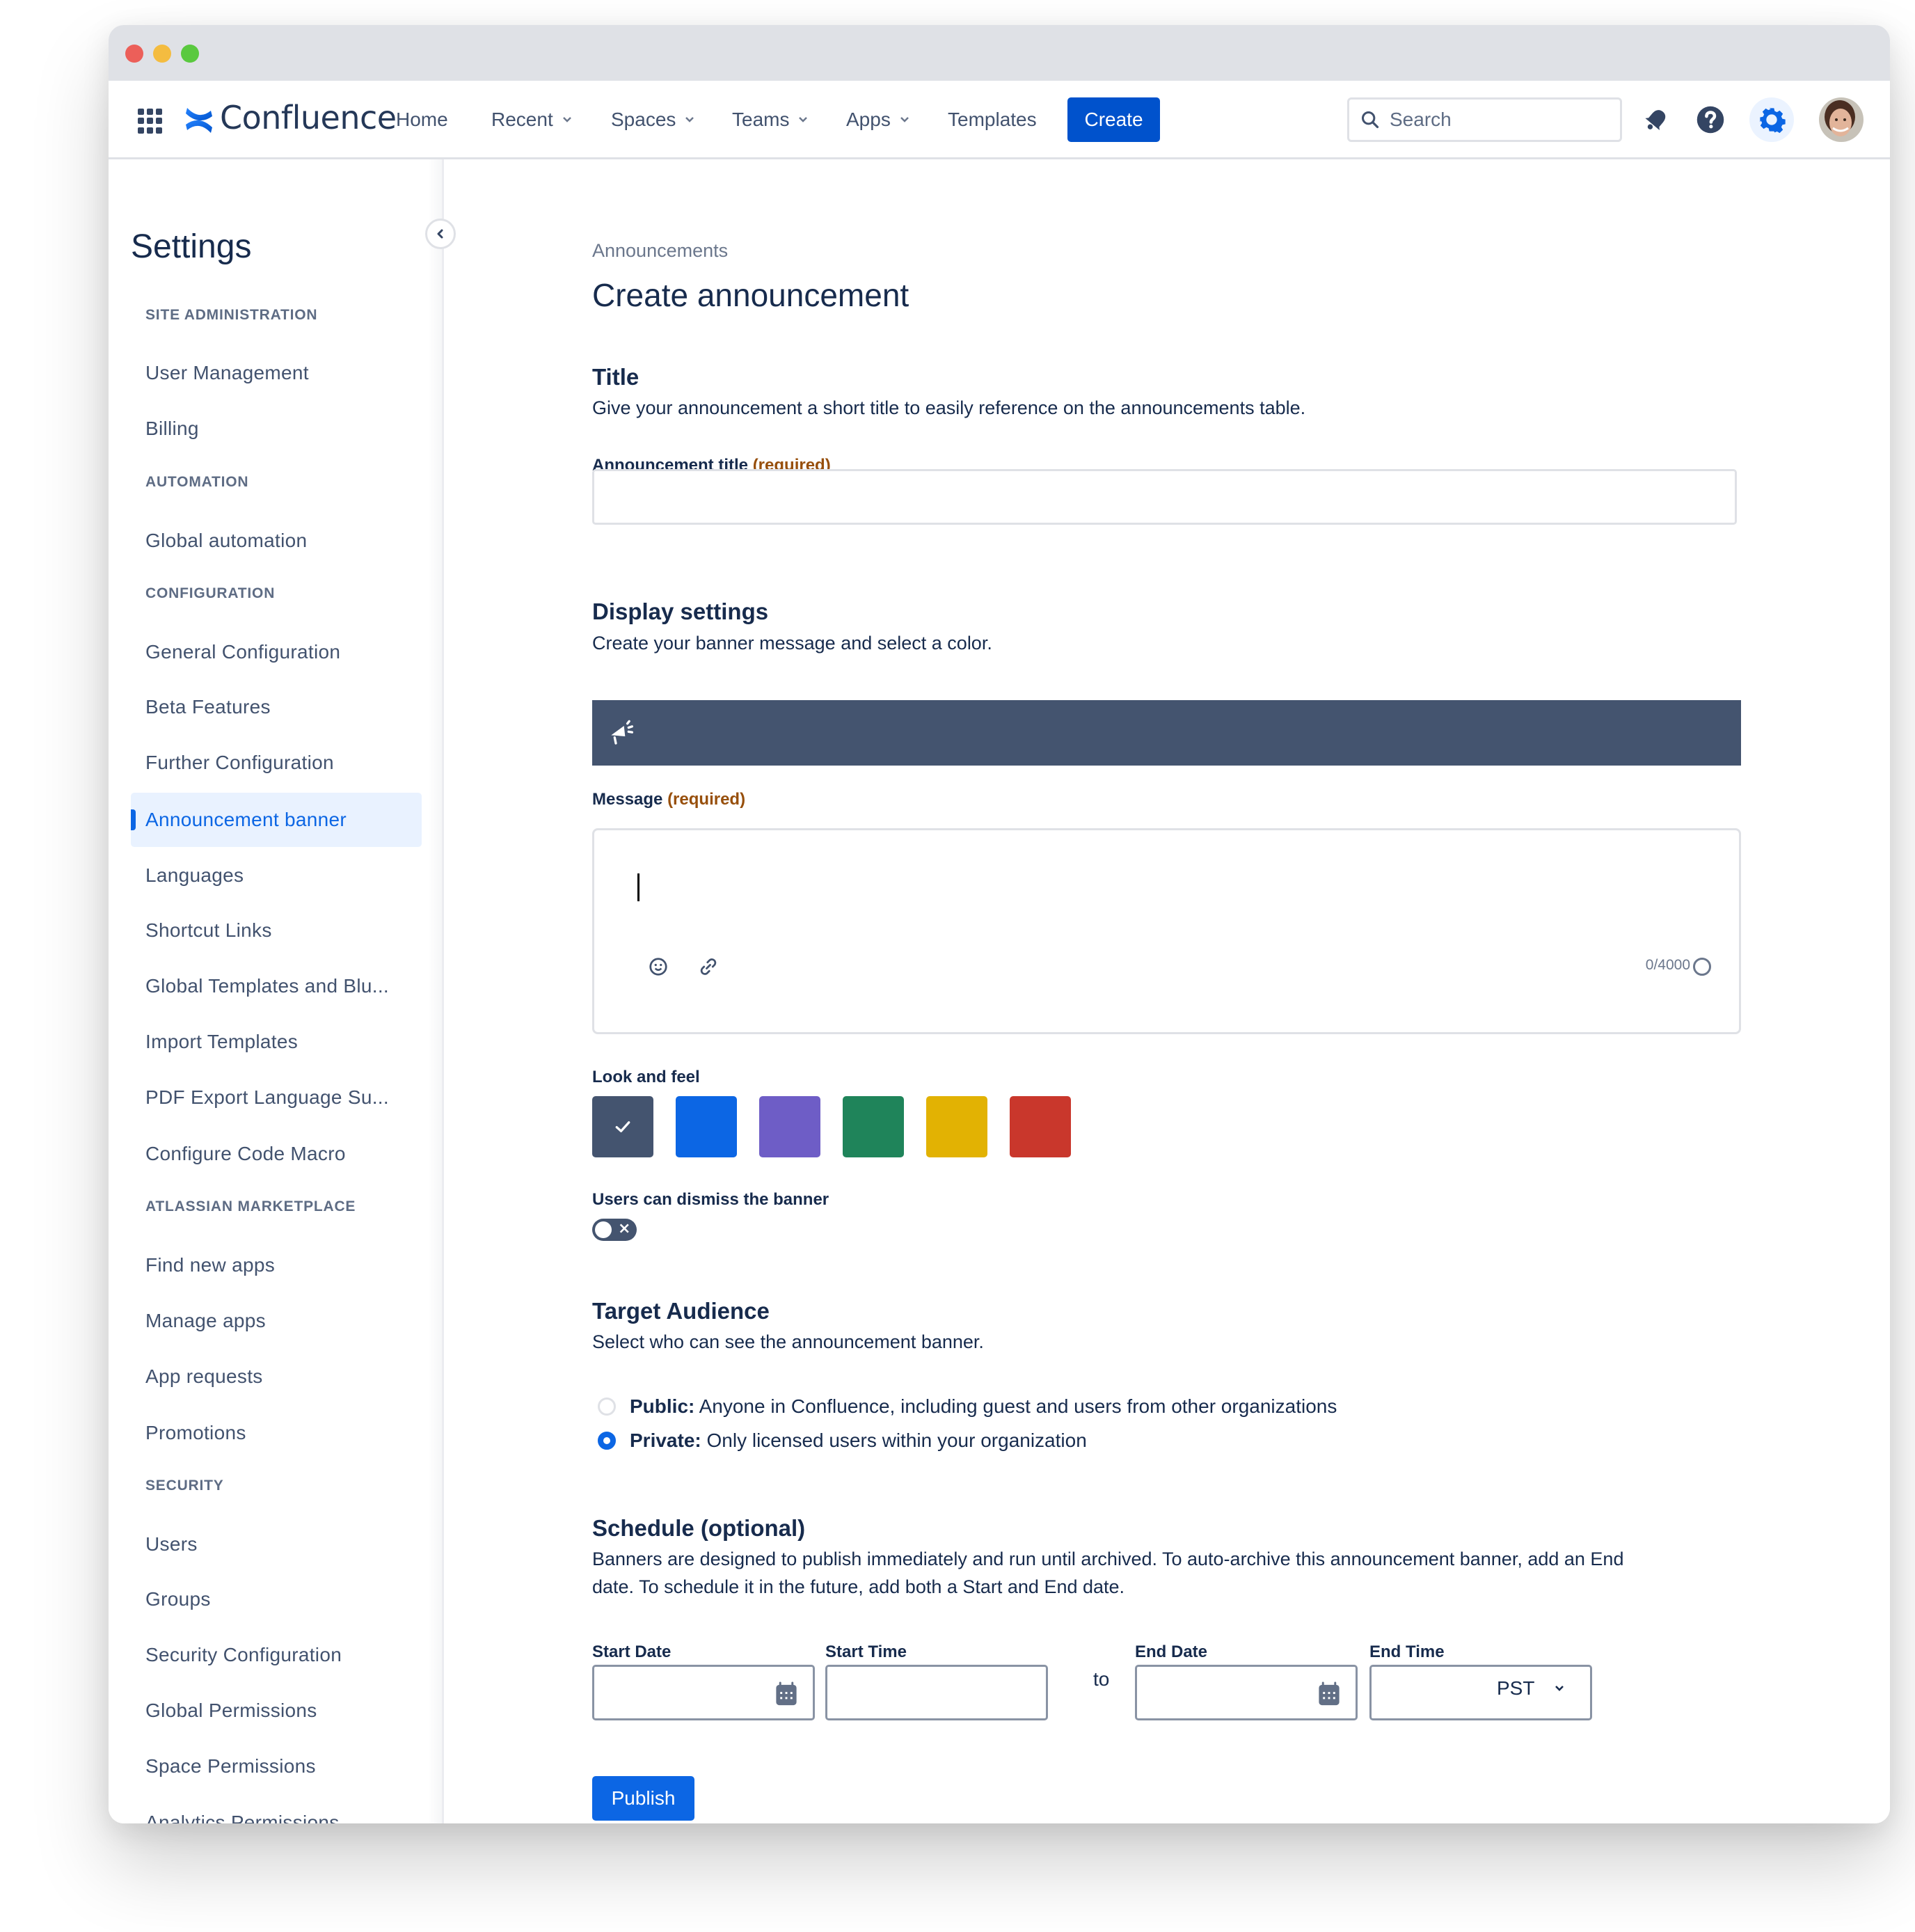 The width and height of the screenshot is (1915, 1932). Describe the element at coordinates (1771, 119) in the screenshot. I see `settings-button` at that location.